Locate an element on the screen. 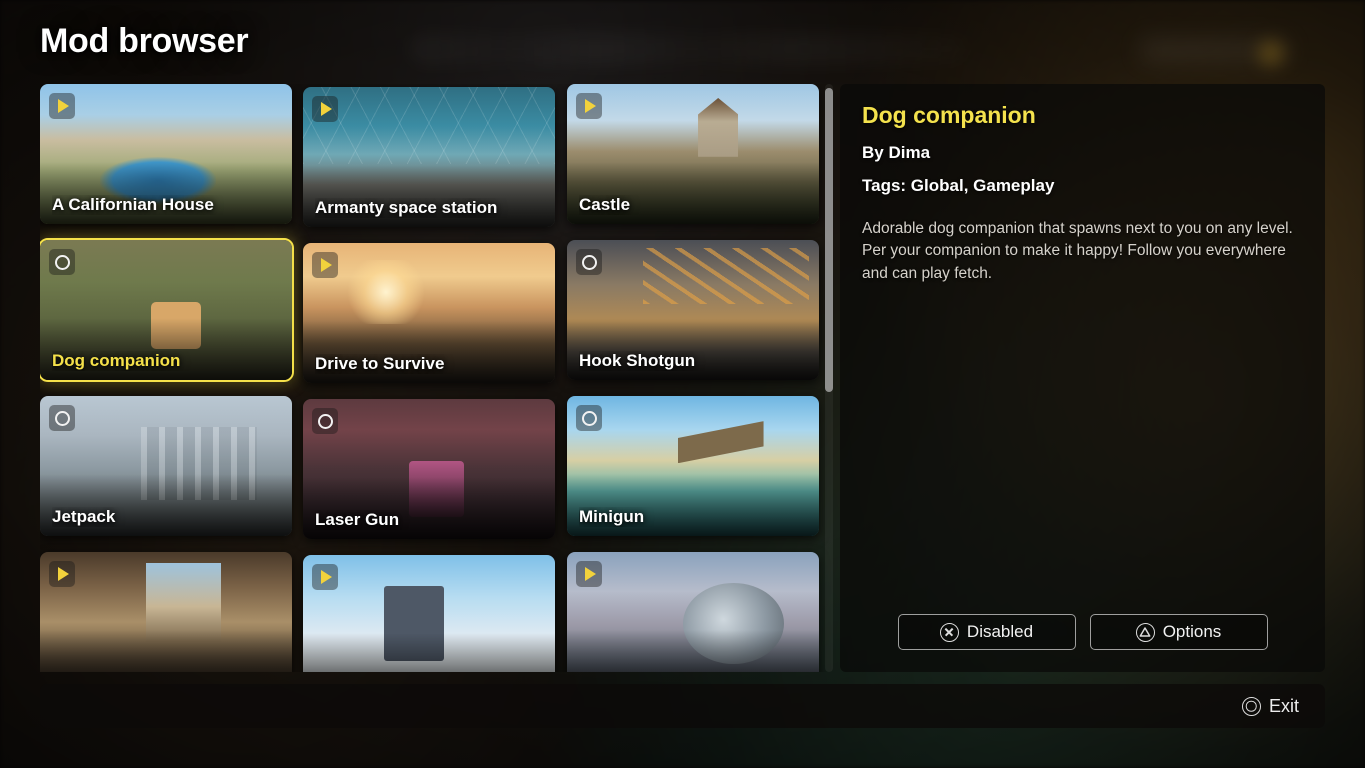 This screenshot has width=1365, height=768. mod-tile-title: Jetpack is located at coordinates (84, 516).